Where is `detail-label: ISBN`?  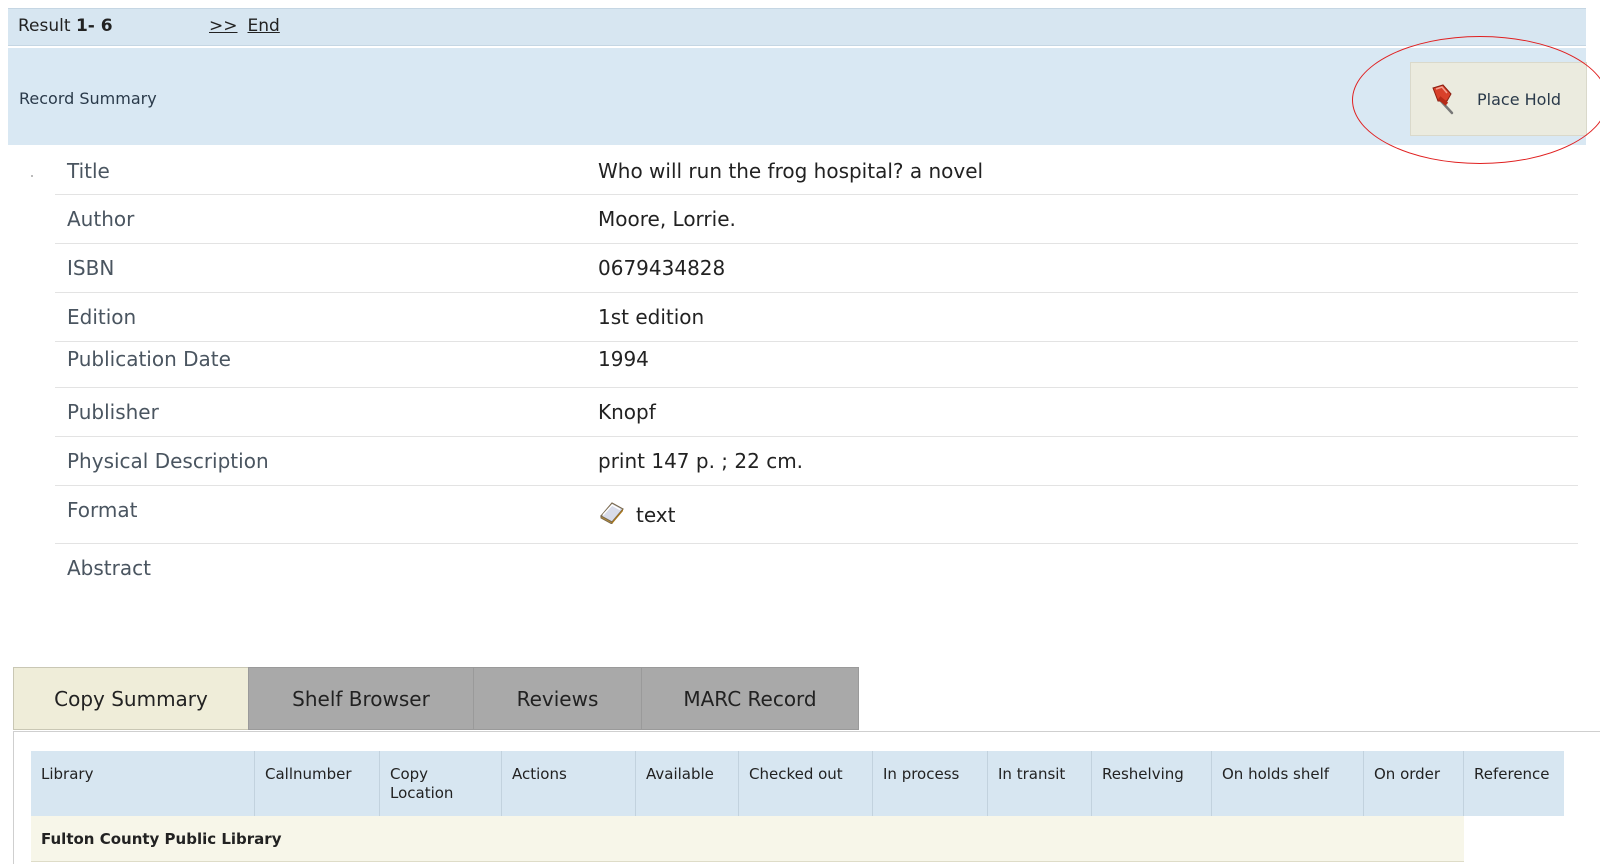 detail-label: ISBN is located at coordinates (91, 268).